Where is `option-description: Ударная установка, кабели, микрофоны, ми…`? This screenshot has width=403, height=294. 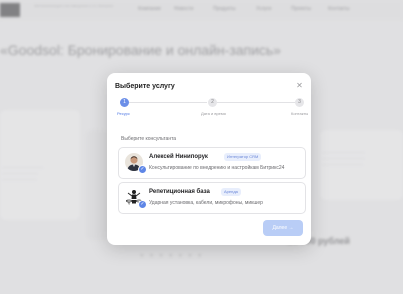
option-description: Ударная установка, кабели, микрофоны, ми… is located at coordinates (206, 203).